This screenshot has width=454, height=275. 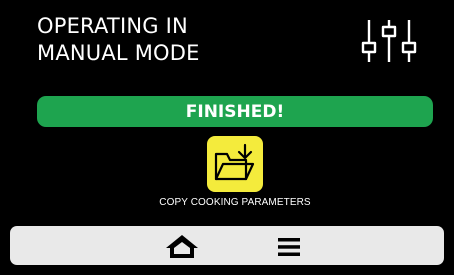 I want to click on menu-icon, so click(x=289, y=247).